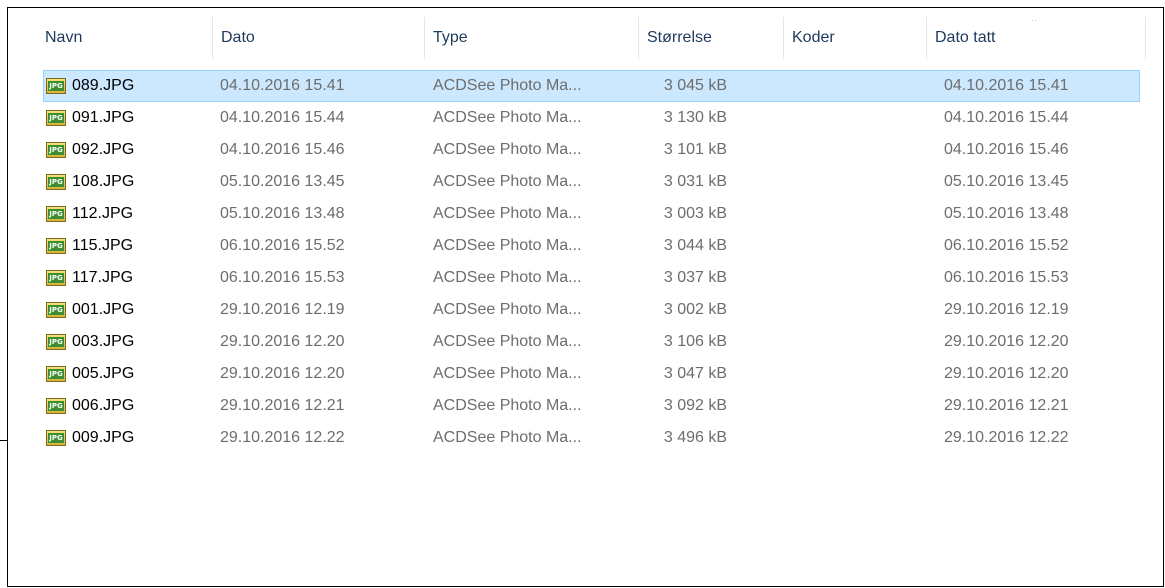 This screenshot has width=1165, height=588. What do you see at coordinates (282, 245) in the screenshot?
I see `file-date-cell: 06.10.2016 15.52` at bounding box center [282, 245].